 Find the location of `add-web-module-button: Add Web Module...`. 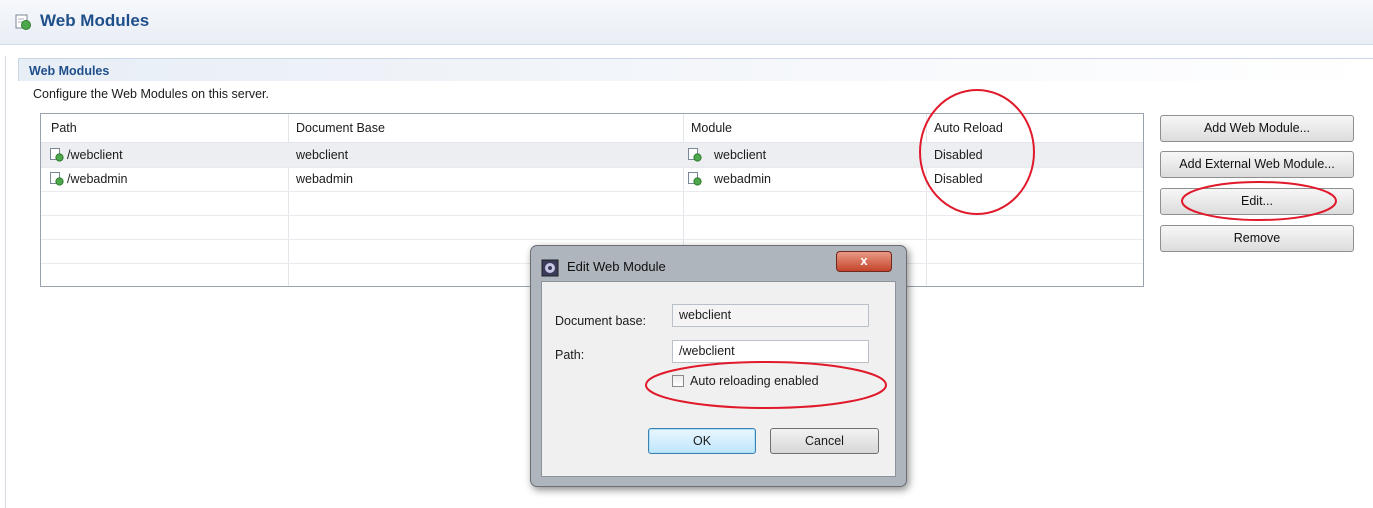

add-web-module-button: Add Web Module... is located at coordinates (1257, 128).